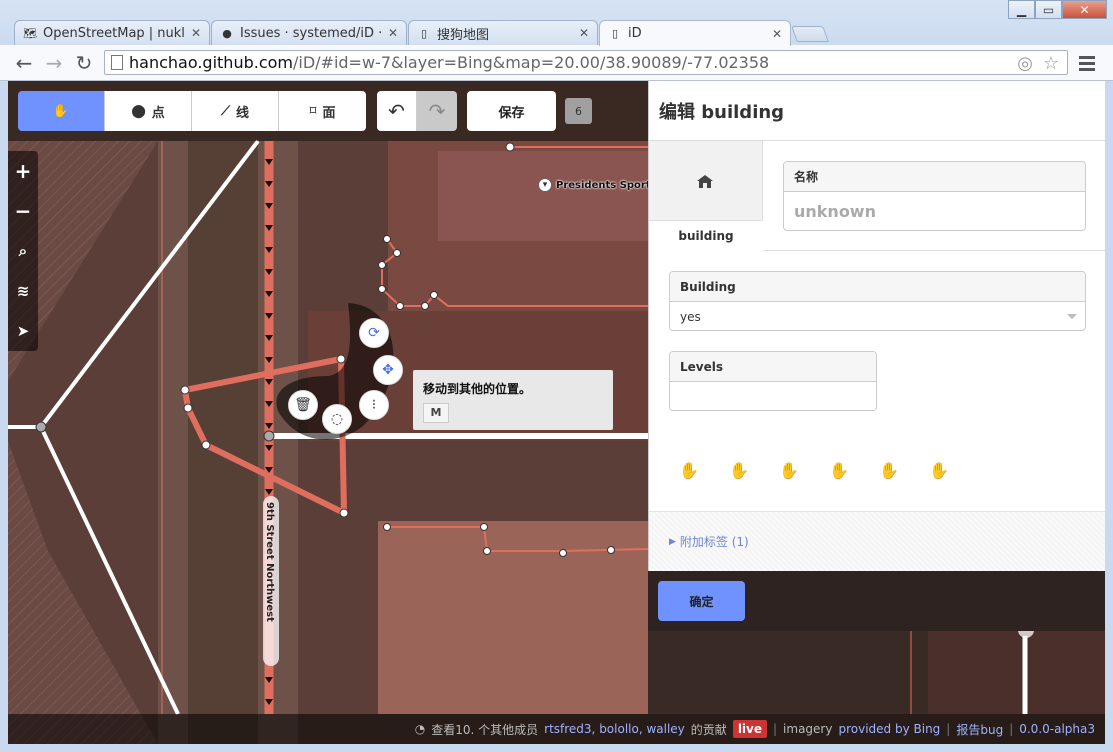 This screenshot has width=1113, height=752. I want to click on browser-tab-sogou: ▯ 搜狗地图 ✕, so click(503, 32).